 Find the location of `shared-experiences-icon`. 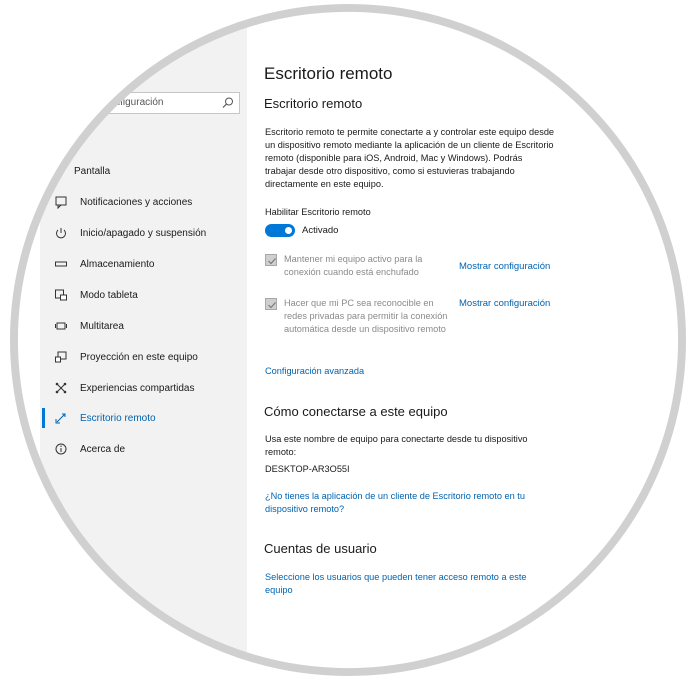

shared-experiences-icon is located at coordinates (61, 388).